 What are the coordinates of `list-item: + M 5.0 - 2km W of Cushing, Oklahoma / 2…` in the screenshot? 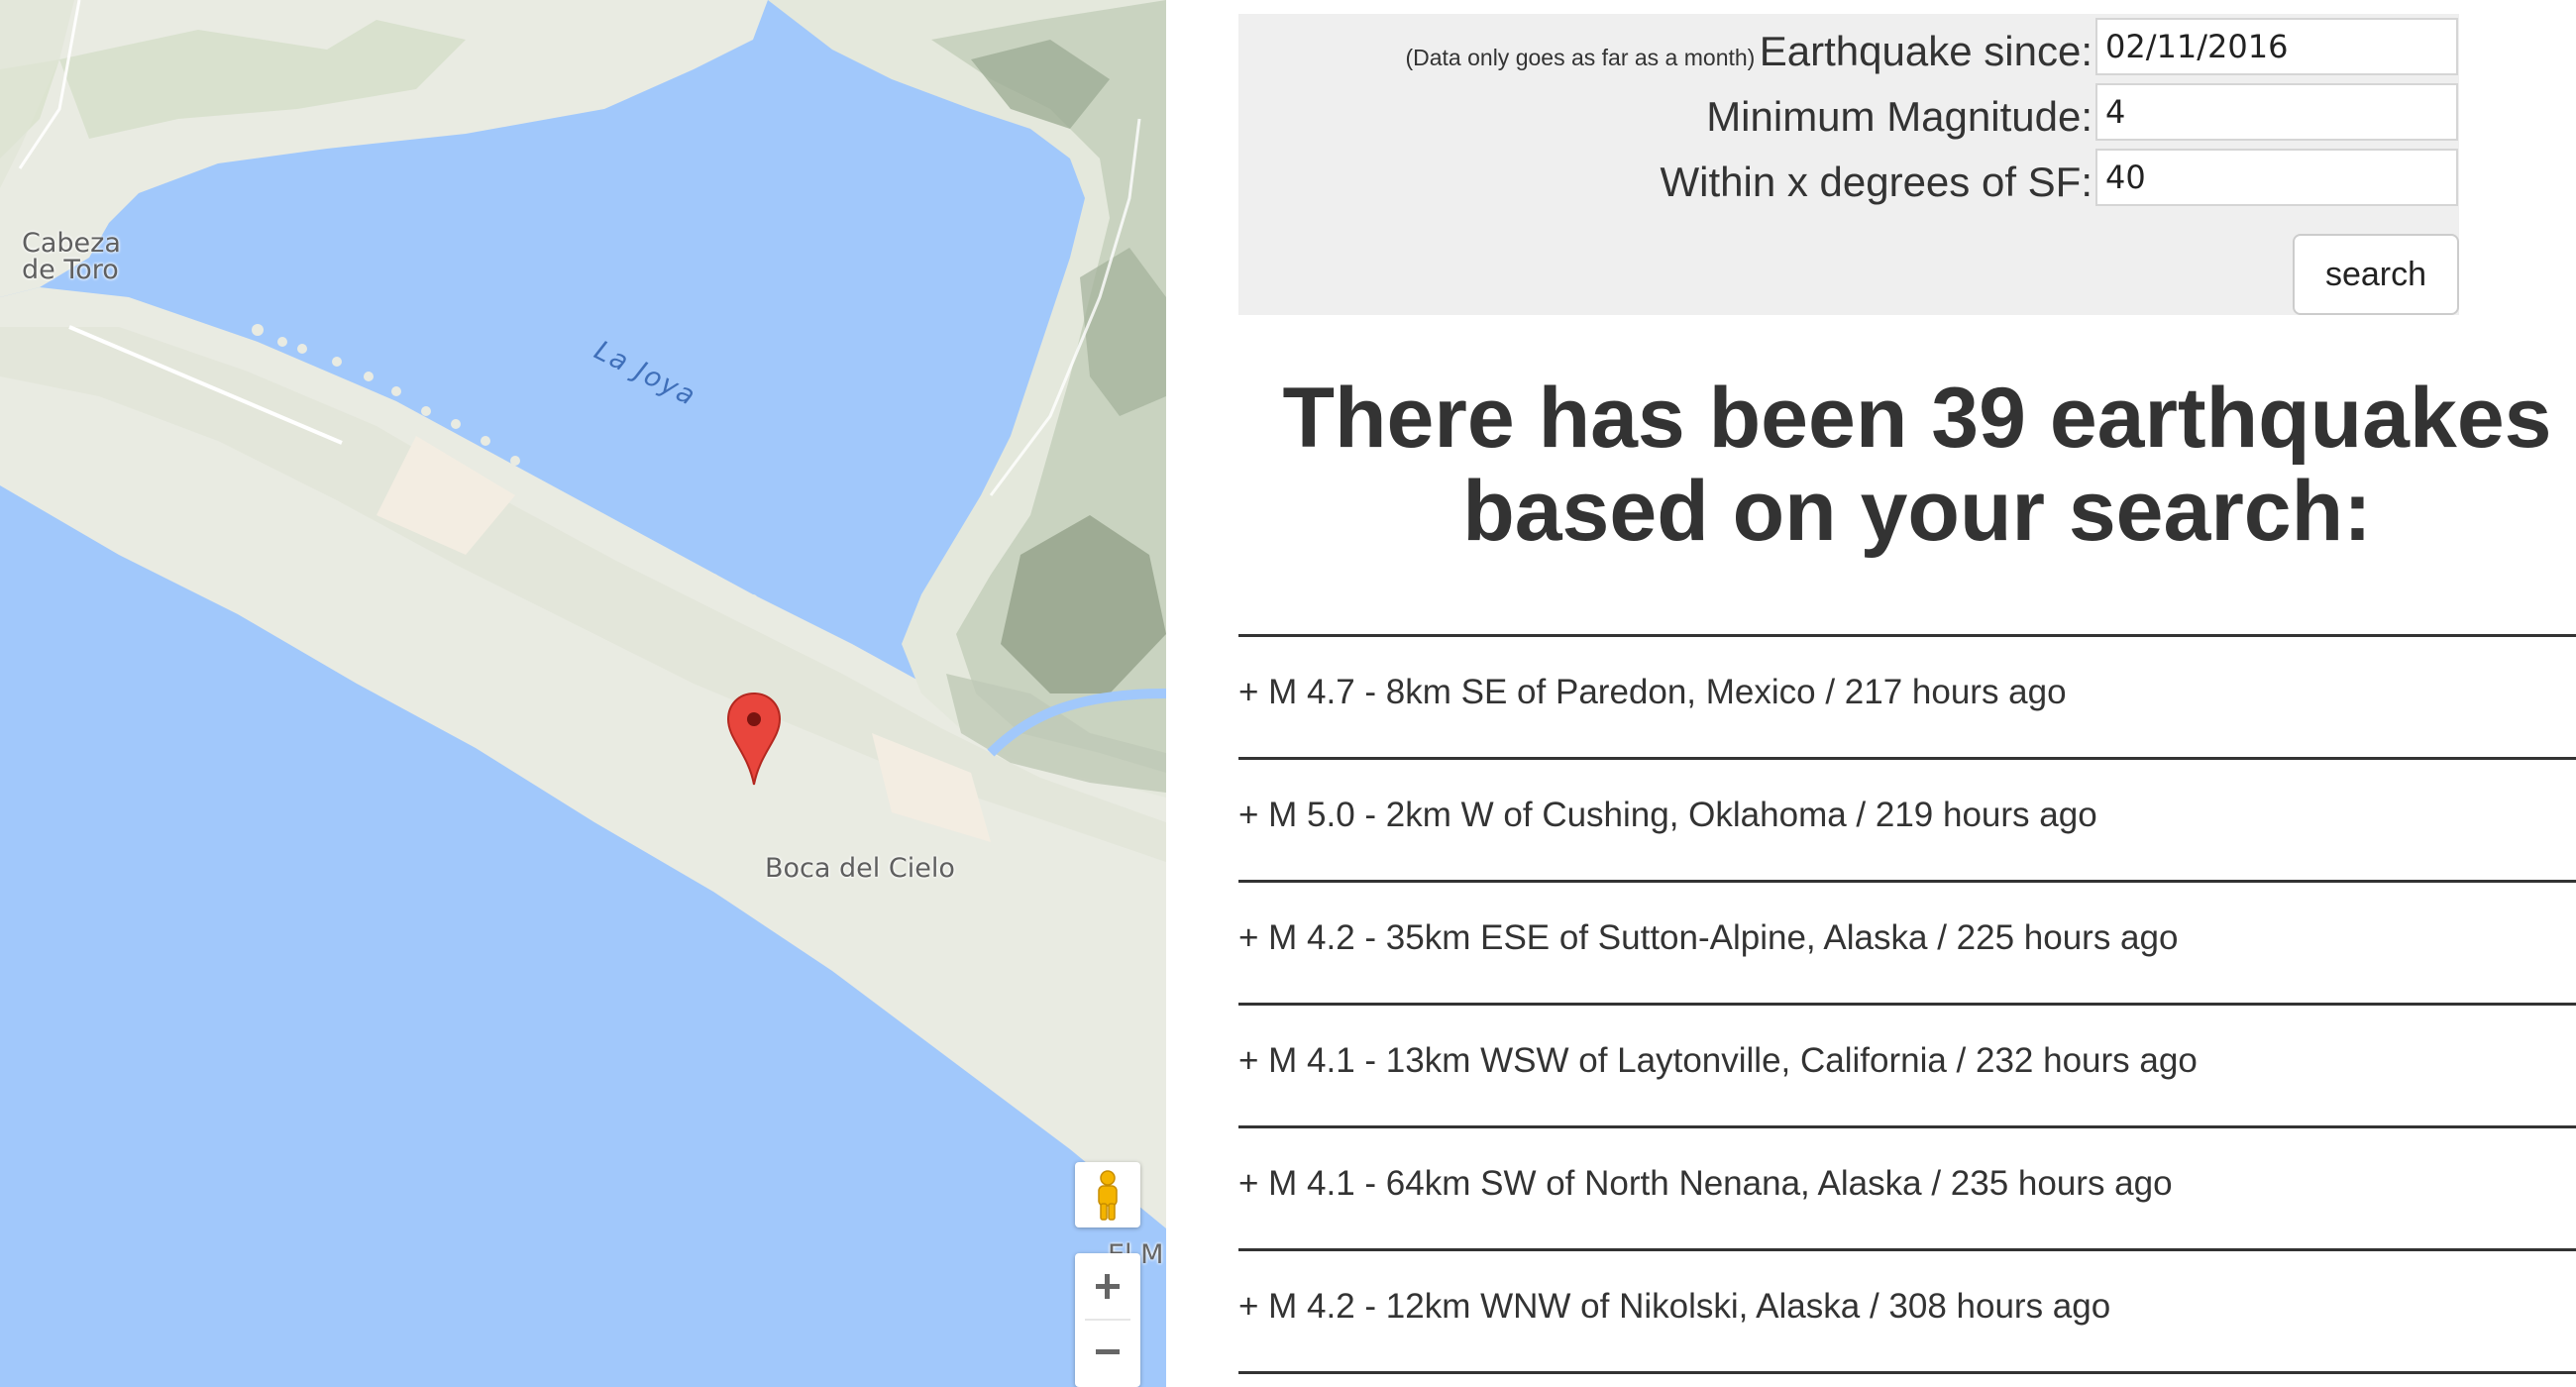 It's located at (1907, 821).